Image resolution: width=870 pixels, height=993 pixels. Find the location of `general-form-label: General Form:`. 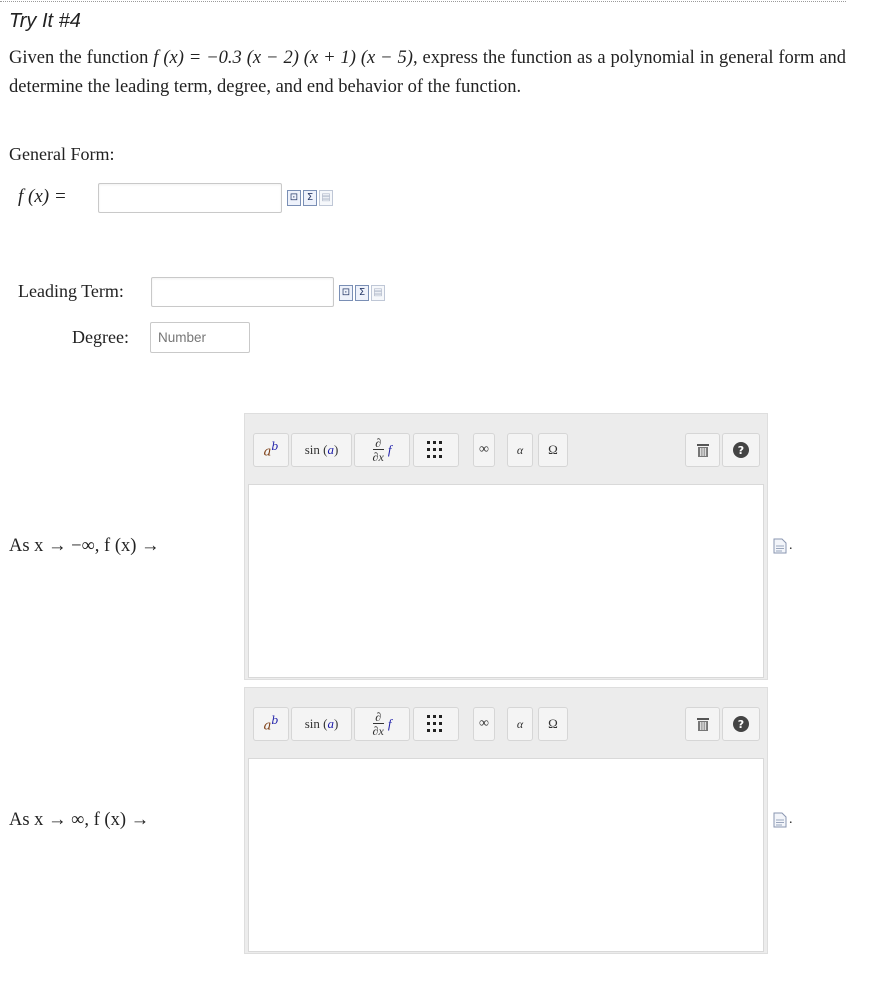

general-form-label: General Form: is located at coordinates (62, 154).